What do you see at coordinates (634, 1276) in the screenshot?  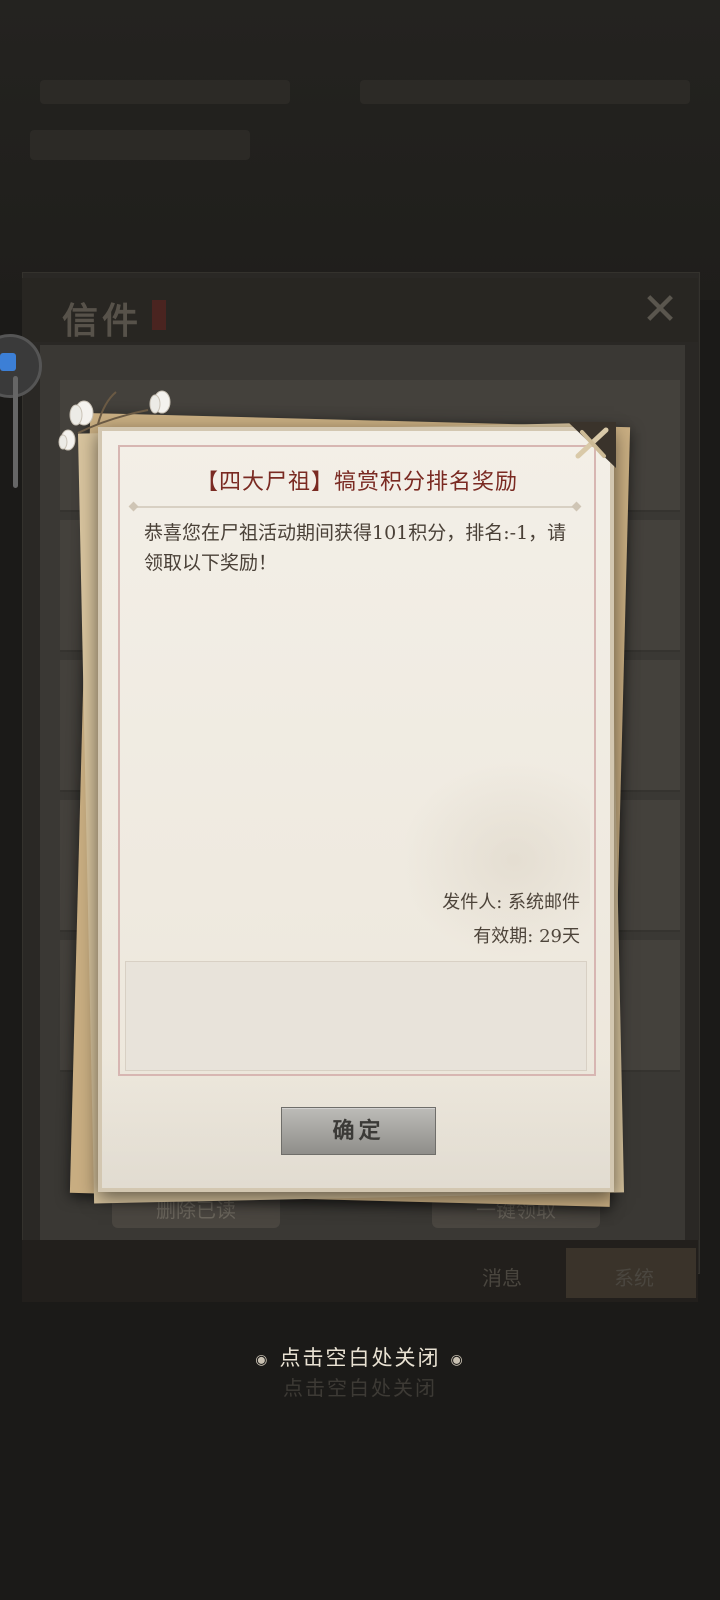 I see `tab-system: 系统` at bounding box center [634, 1276].